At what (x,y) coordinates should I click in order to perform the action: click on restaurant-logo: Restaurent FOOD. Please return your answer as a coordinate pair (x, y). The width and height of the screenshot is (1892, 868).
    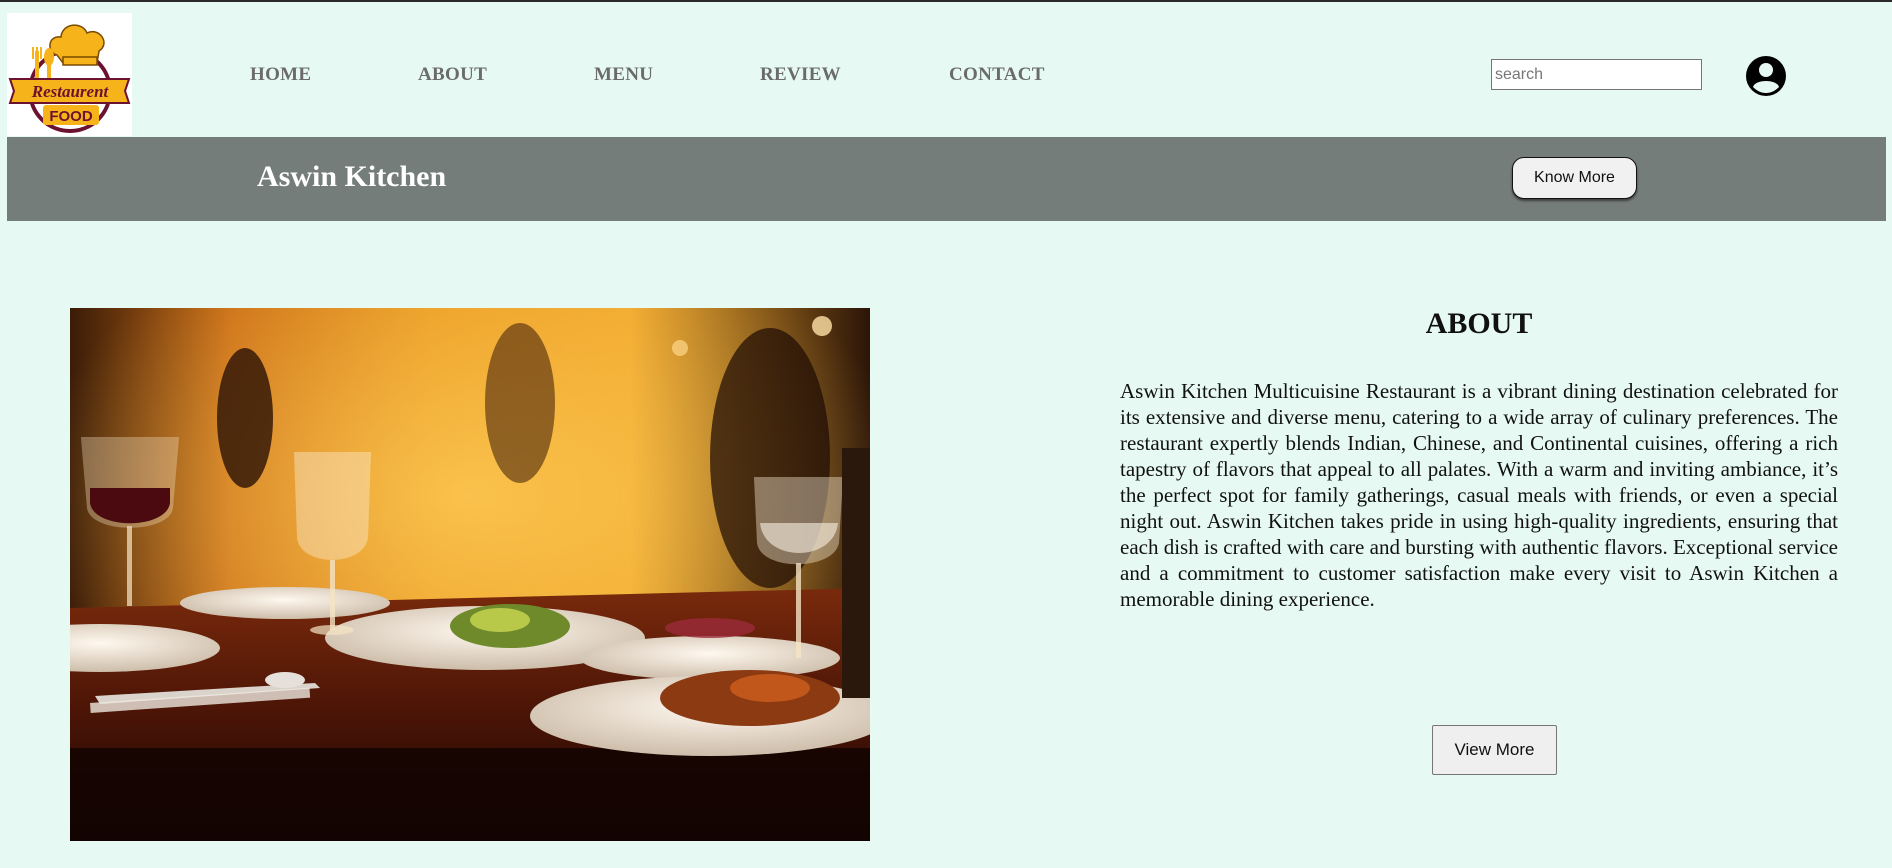
    Looking at the image, I should click on (69, 74).